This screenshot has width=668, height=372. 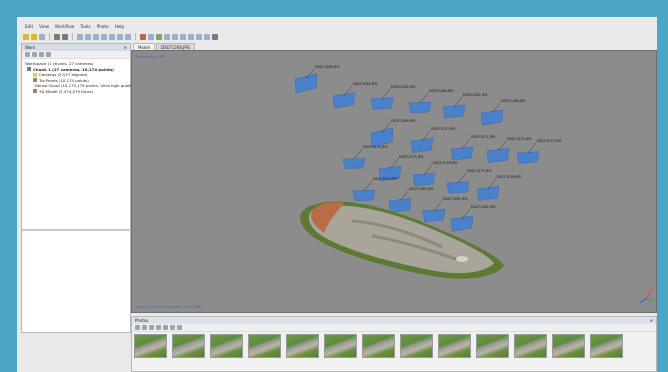 I want to click on camera-marker: DSCF1268.JPG, so click(x=503, y=112).